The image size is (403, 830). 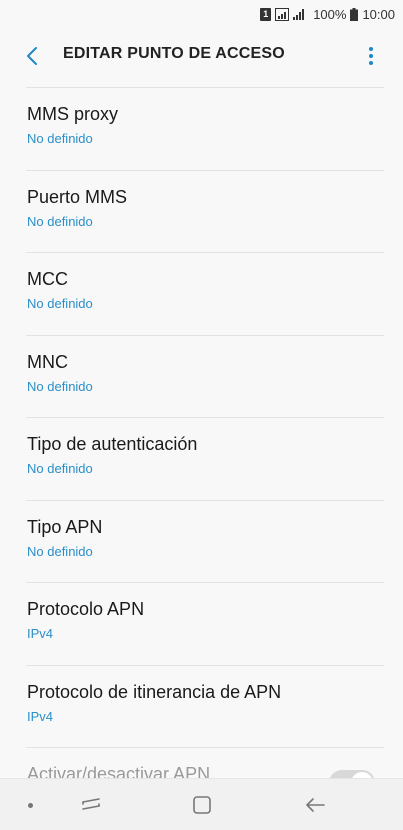 I want to click on apn-enable-toggle, so click(x=352, y=774).